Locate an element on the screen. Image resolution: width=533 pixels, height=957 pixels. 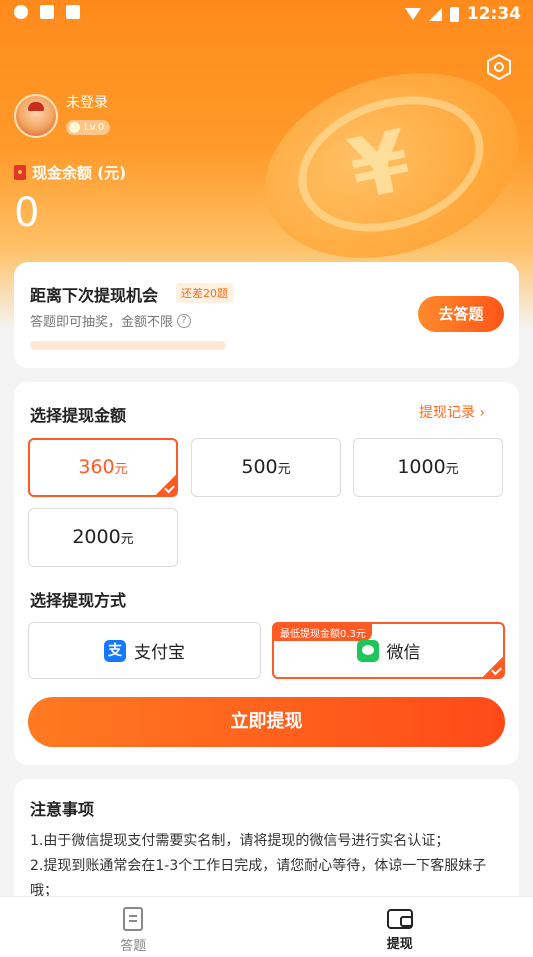
amount-option-1000: 1000元 is located at coordinates (428, 467).